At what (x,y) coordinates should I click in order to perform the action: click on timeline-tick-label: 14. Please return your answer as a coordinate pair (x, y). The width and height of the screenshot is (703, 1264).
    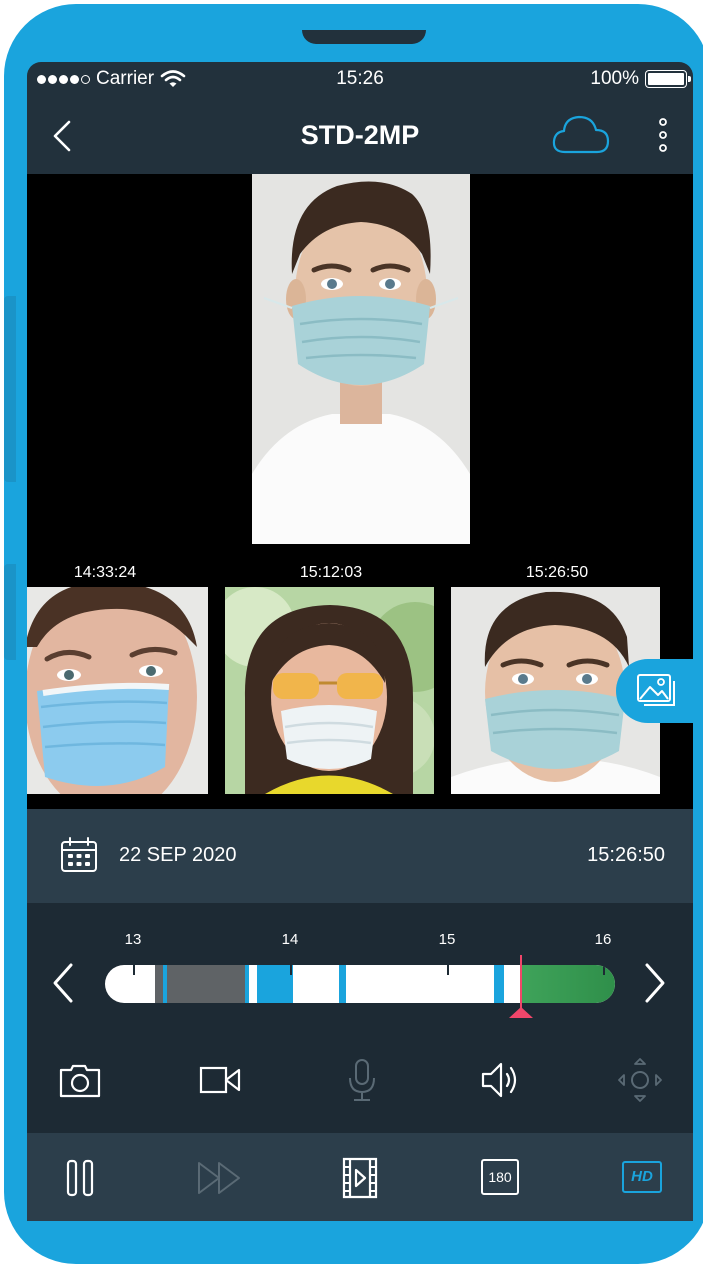
    Looking at the image, I should click on (290, 939).